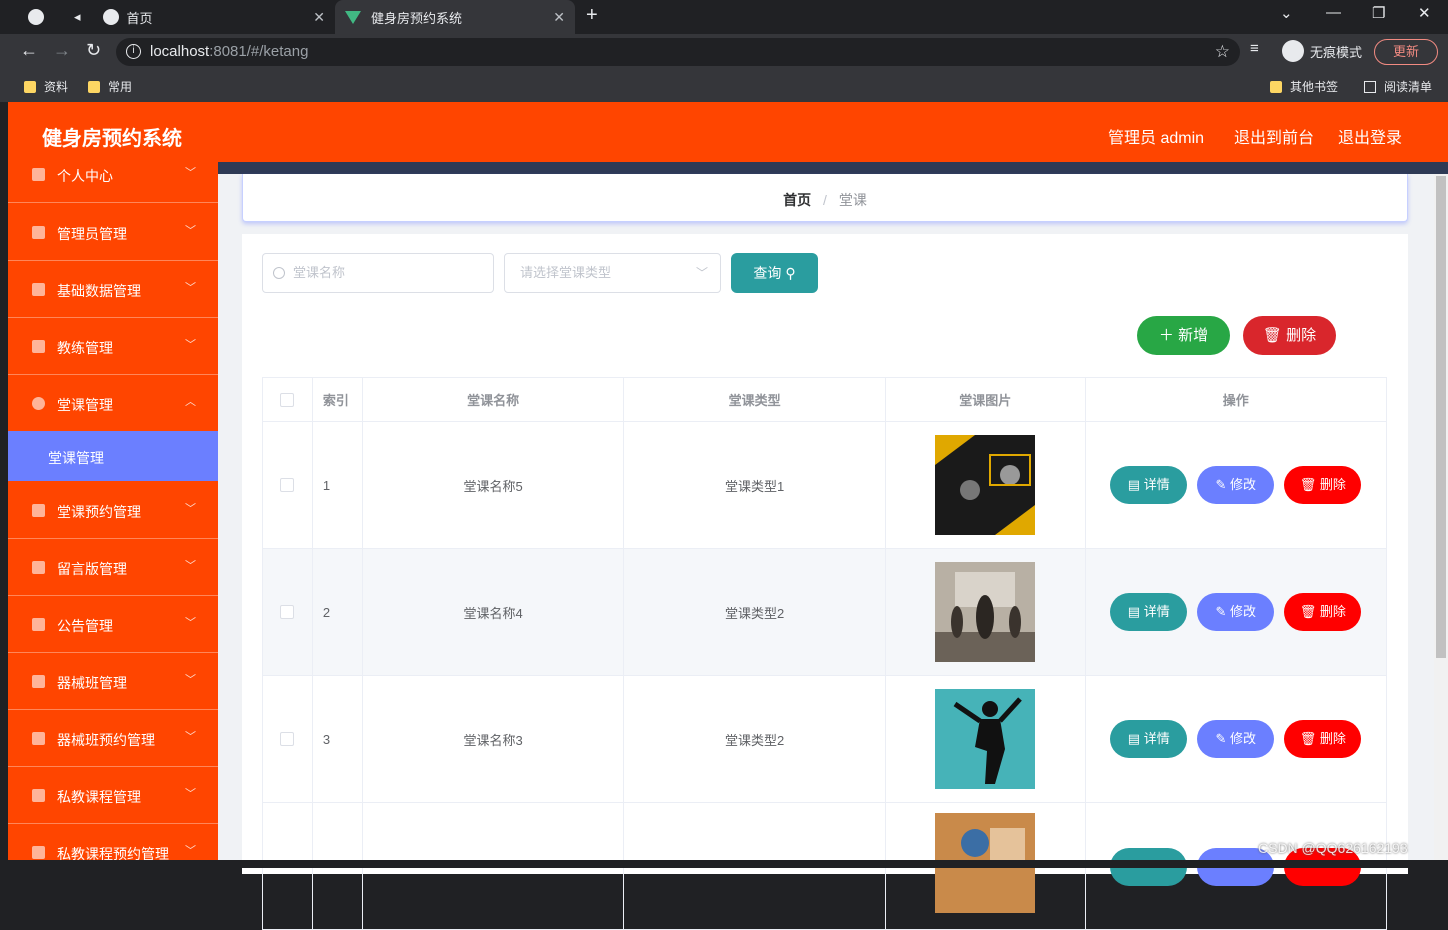 The width and height of the screenshot is (1448, 930). I want to click on forward-icon: →, so click(62, 50).